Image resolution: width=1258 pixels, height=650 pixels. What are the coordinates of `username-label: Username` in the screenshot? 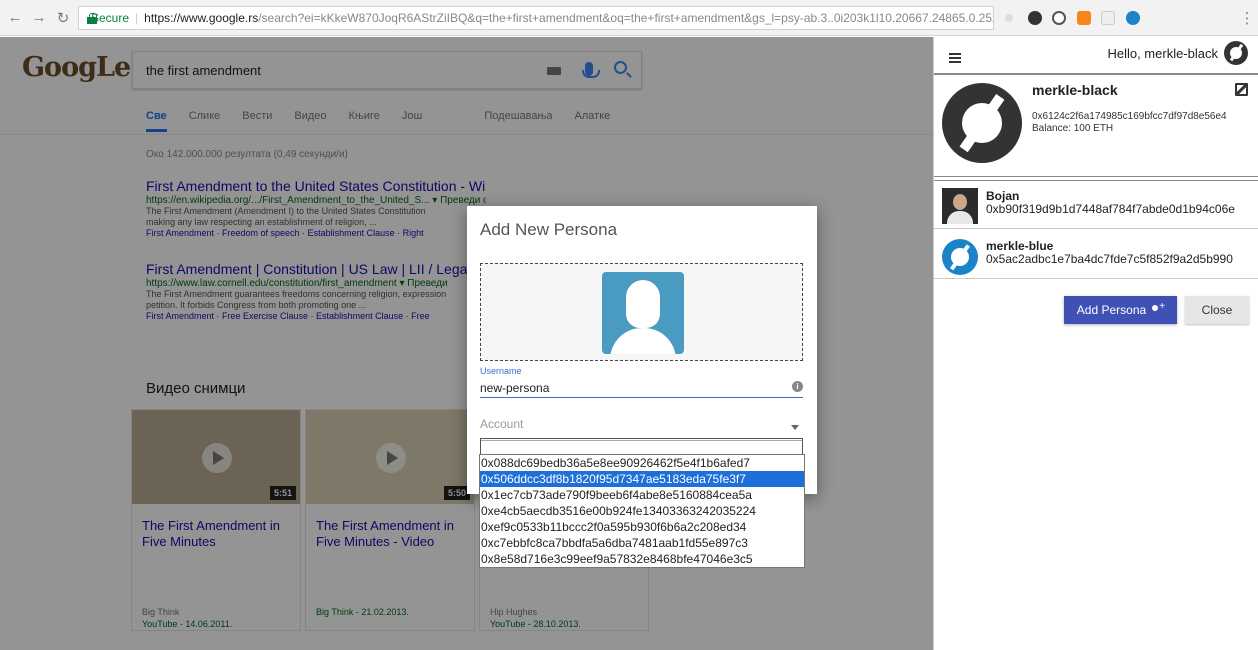 It's located at (501, 371).